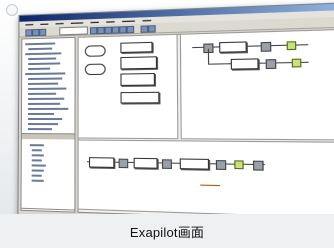 The width and height of the screenshot is (334, 248). I want to click on connector, so click(208, 56).